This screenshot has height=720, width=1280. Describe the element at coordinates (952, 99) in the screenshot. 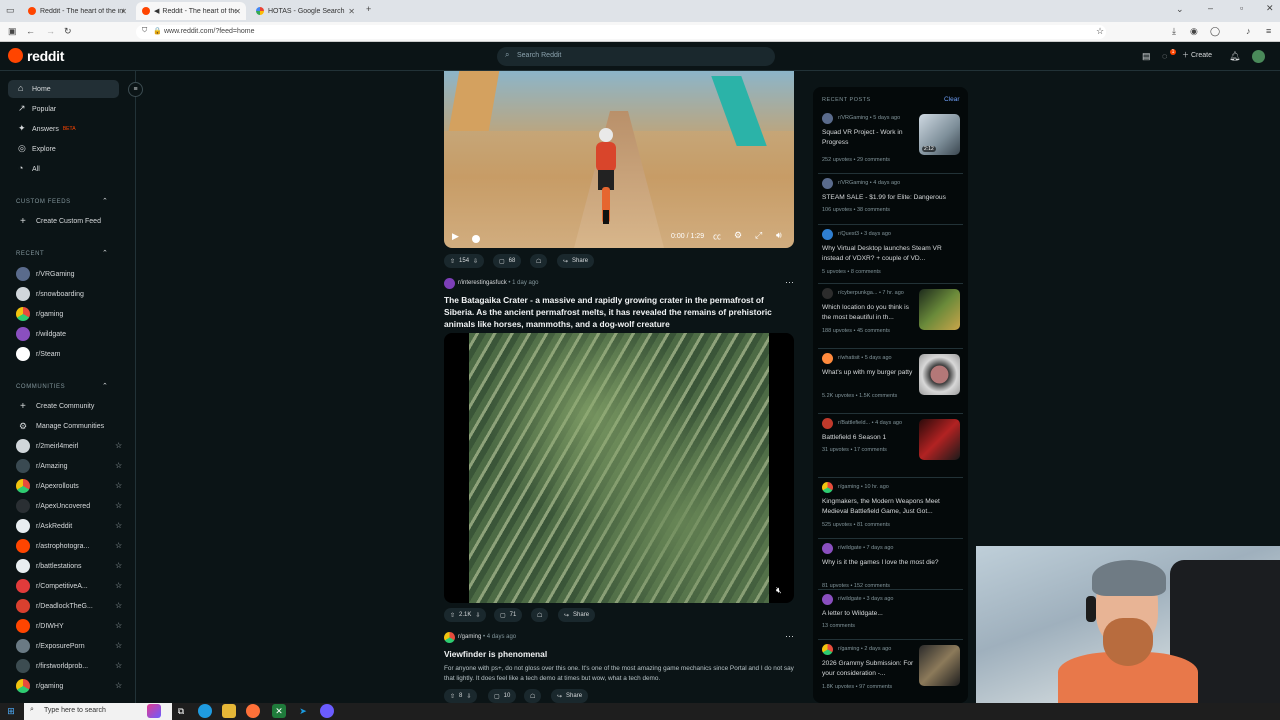

I see `clear-recent-button: Clear` at that location.